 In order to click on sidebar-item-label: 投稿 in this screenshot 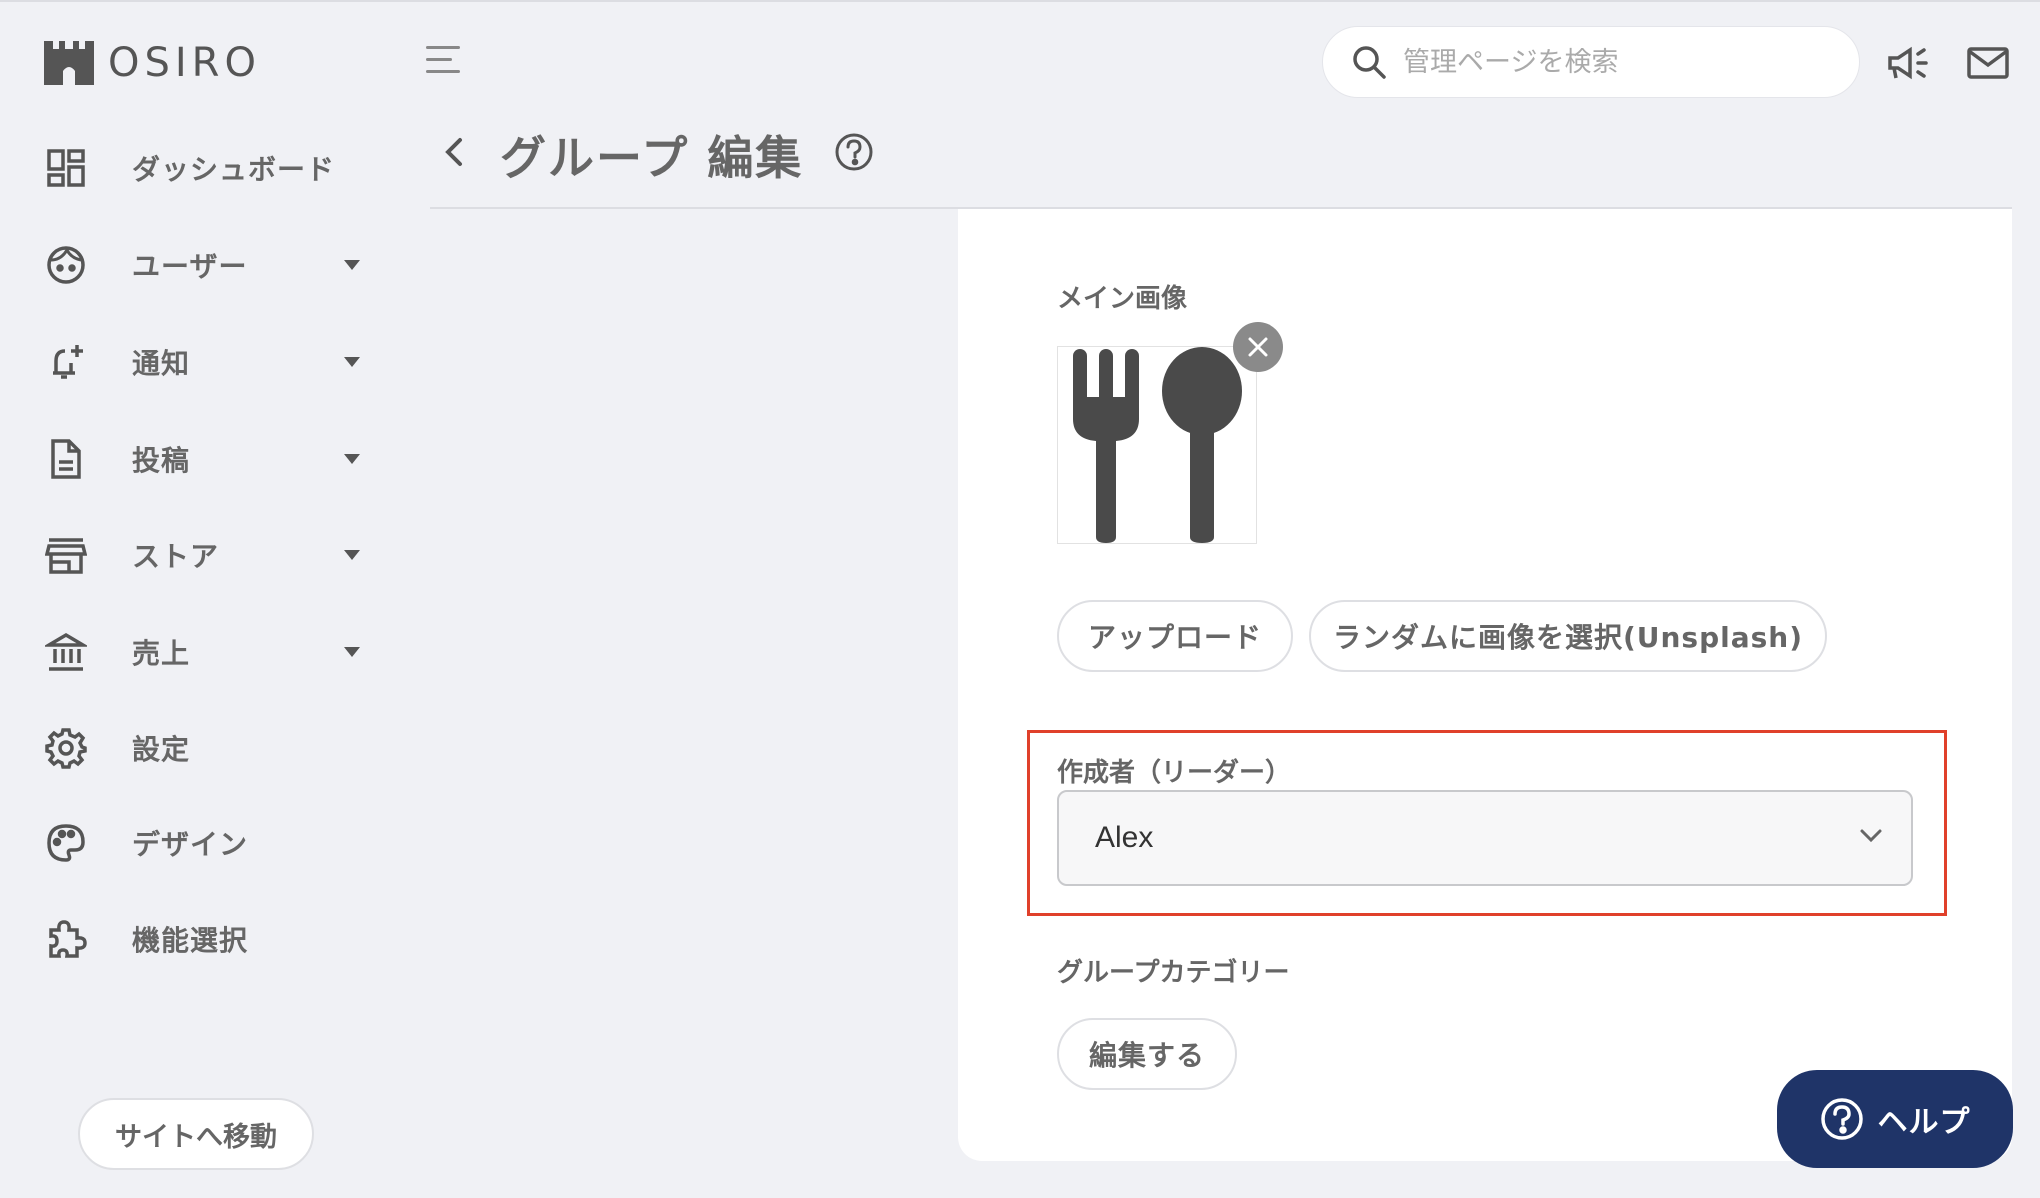, I will do `click(161, 460)`.